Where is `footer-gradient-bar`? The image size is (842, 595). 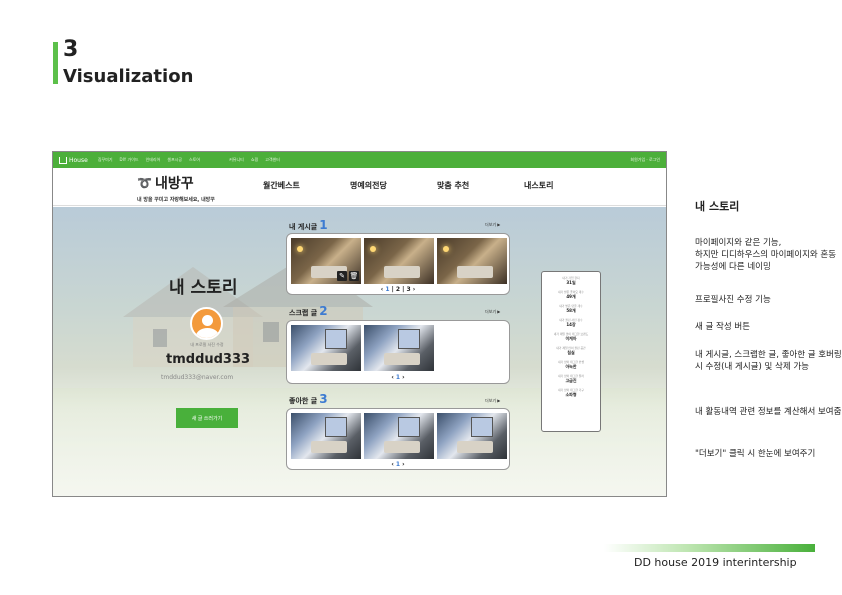
footer-gradient-bar is located at coordinates (709, 548).